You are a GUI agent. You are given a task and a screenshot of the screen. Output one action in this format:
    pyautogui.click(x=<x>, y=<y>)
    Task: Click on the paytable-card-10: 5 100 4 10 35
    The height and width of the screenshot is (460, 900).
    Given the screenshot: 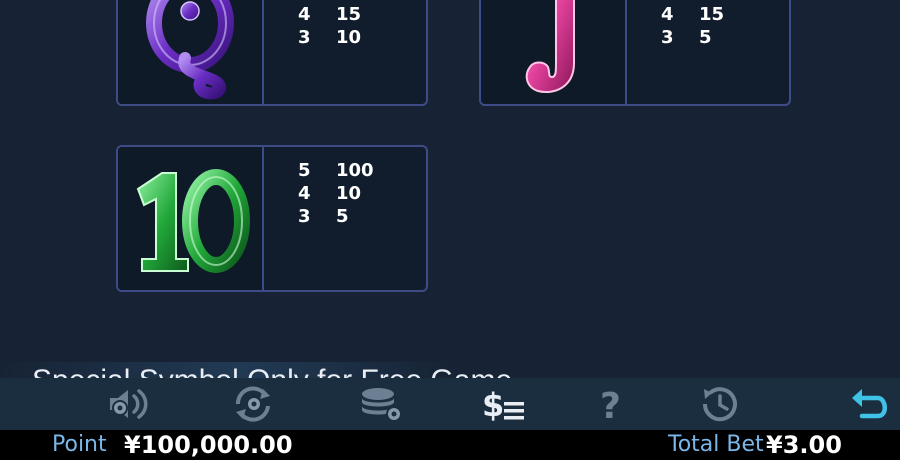 What is the action you would take?
    pyautogui.click(x=272, y=218)
    